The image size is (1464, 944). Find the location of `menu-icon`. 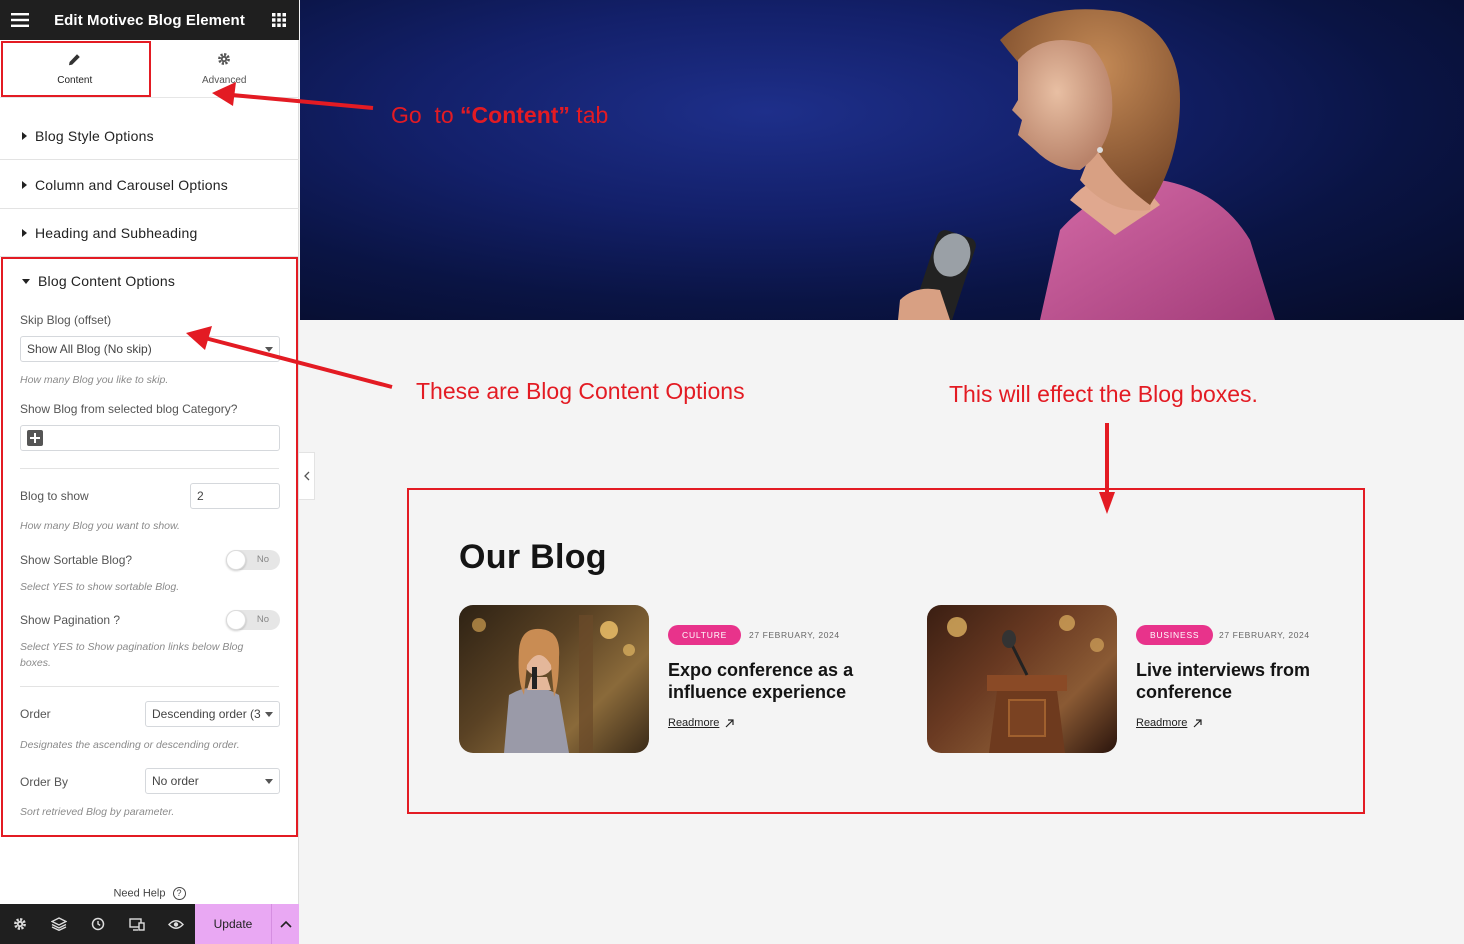

menu-icon is located at coordinates (20, 20).